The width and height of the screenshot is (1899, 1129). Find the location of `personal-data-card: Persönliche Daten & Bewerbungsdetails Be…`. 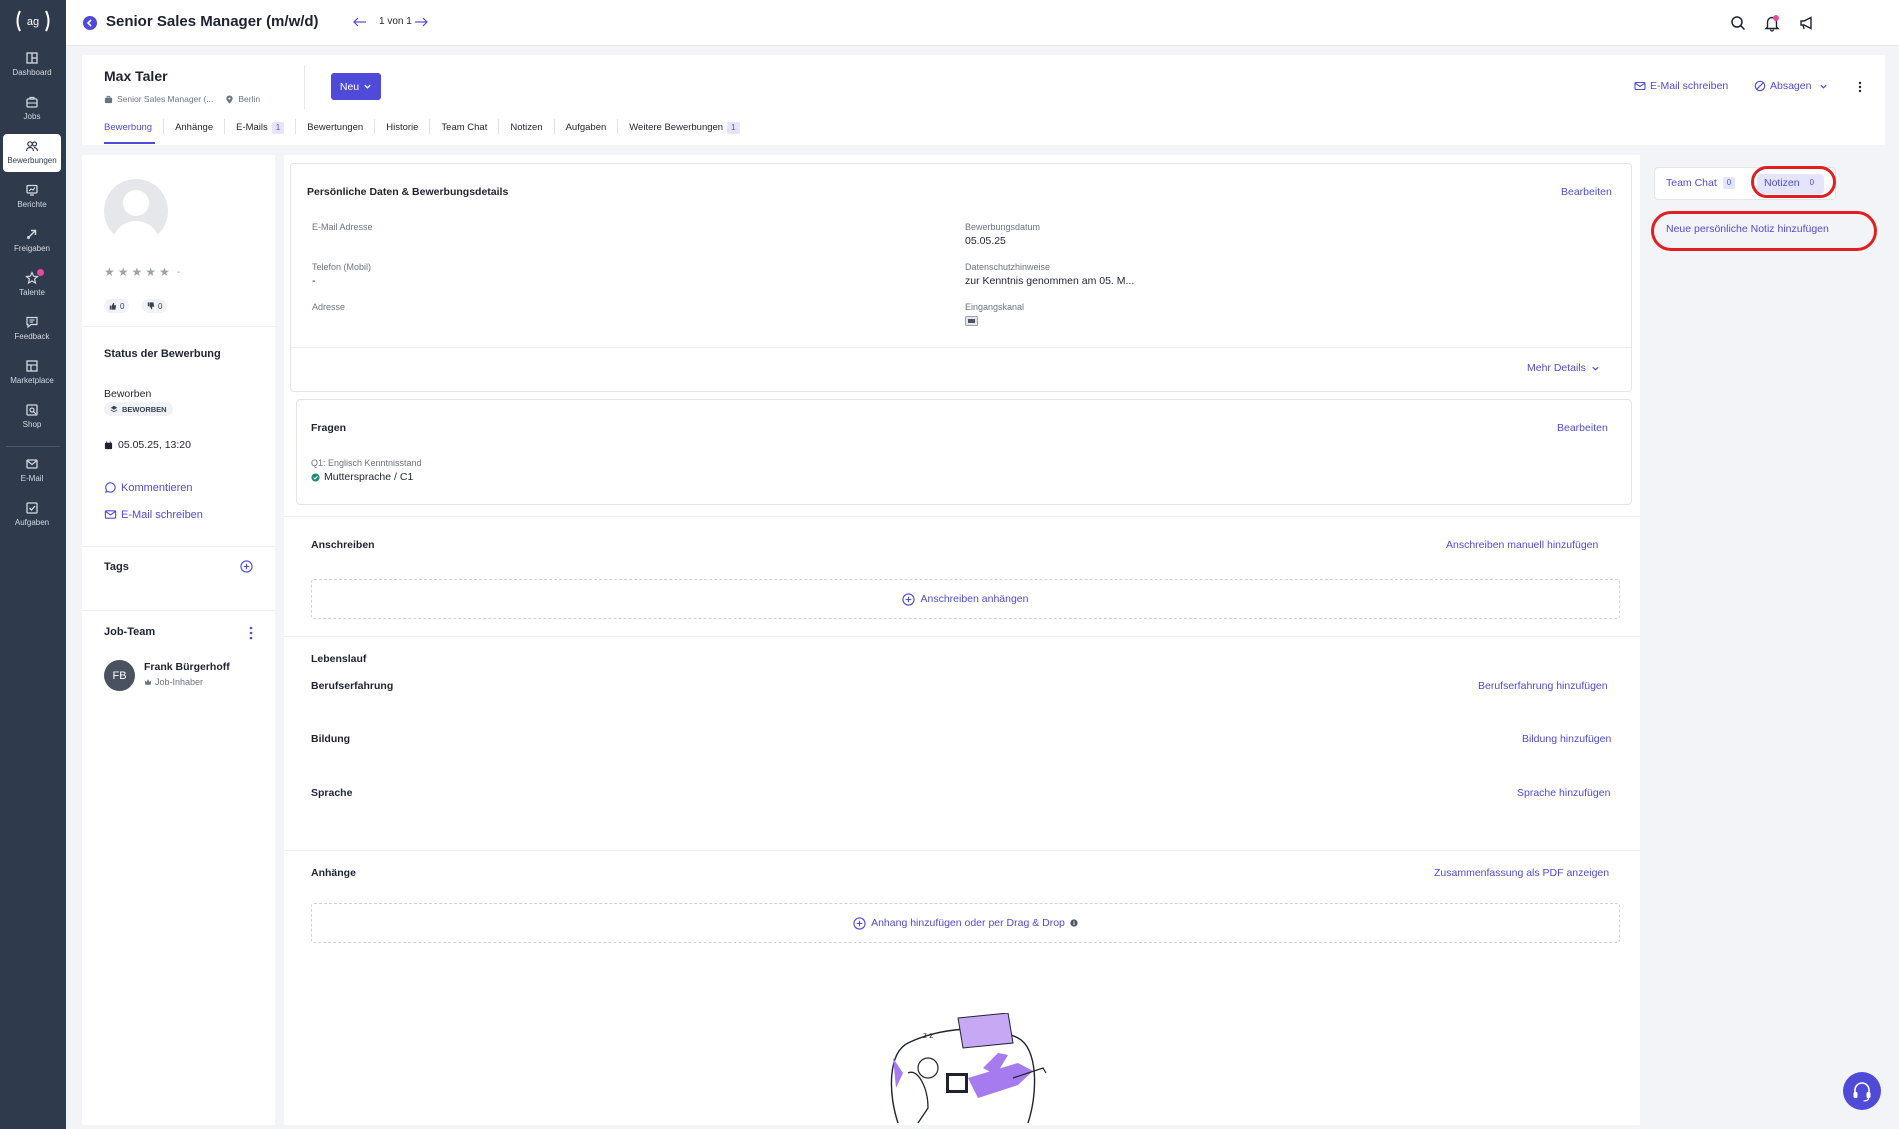

personal-data-card: Persönliche Daten & Bewerbungsdetails Be… is located at coordinates (961, 277).